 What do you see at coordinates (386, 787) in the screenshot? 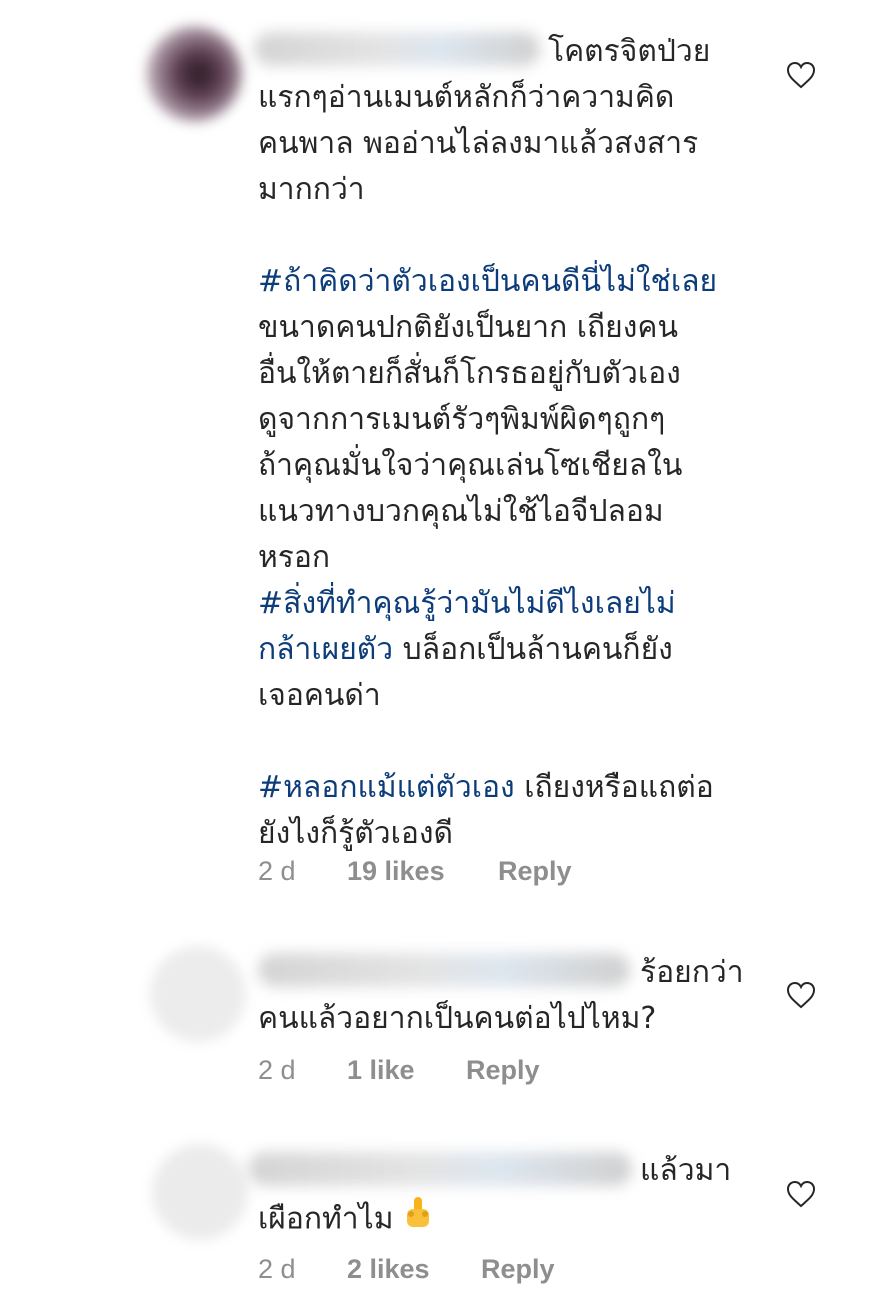
I see `hashtag-link: #หลอกแม้แต่ตัวเอง` at bounding box center [386, 787].